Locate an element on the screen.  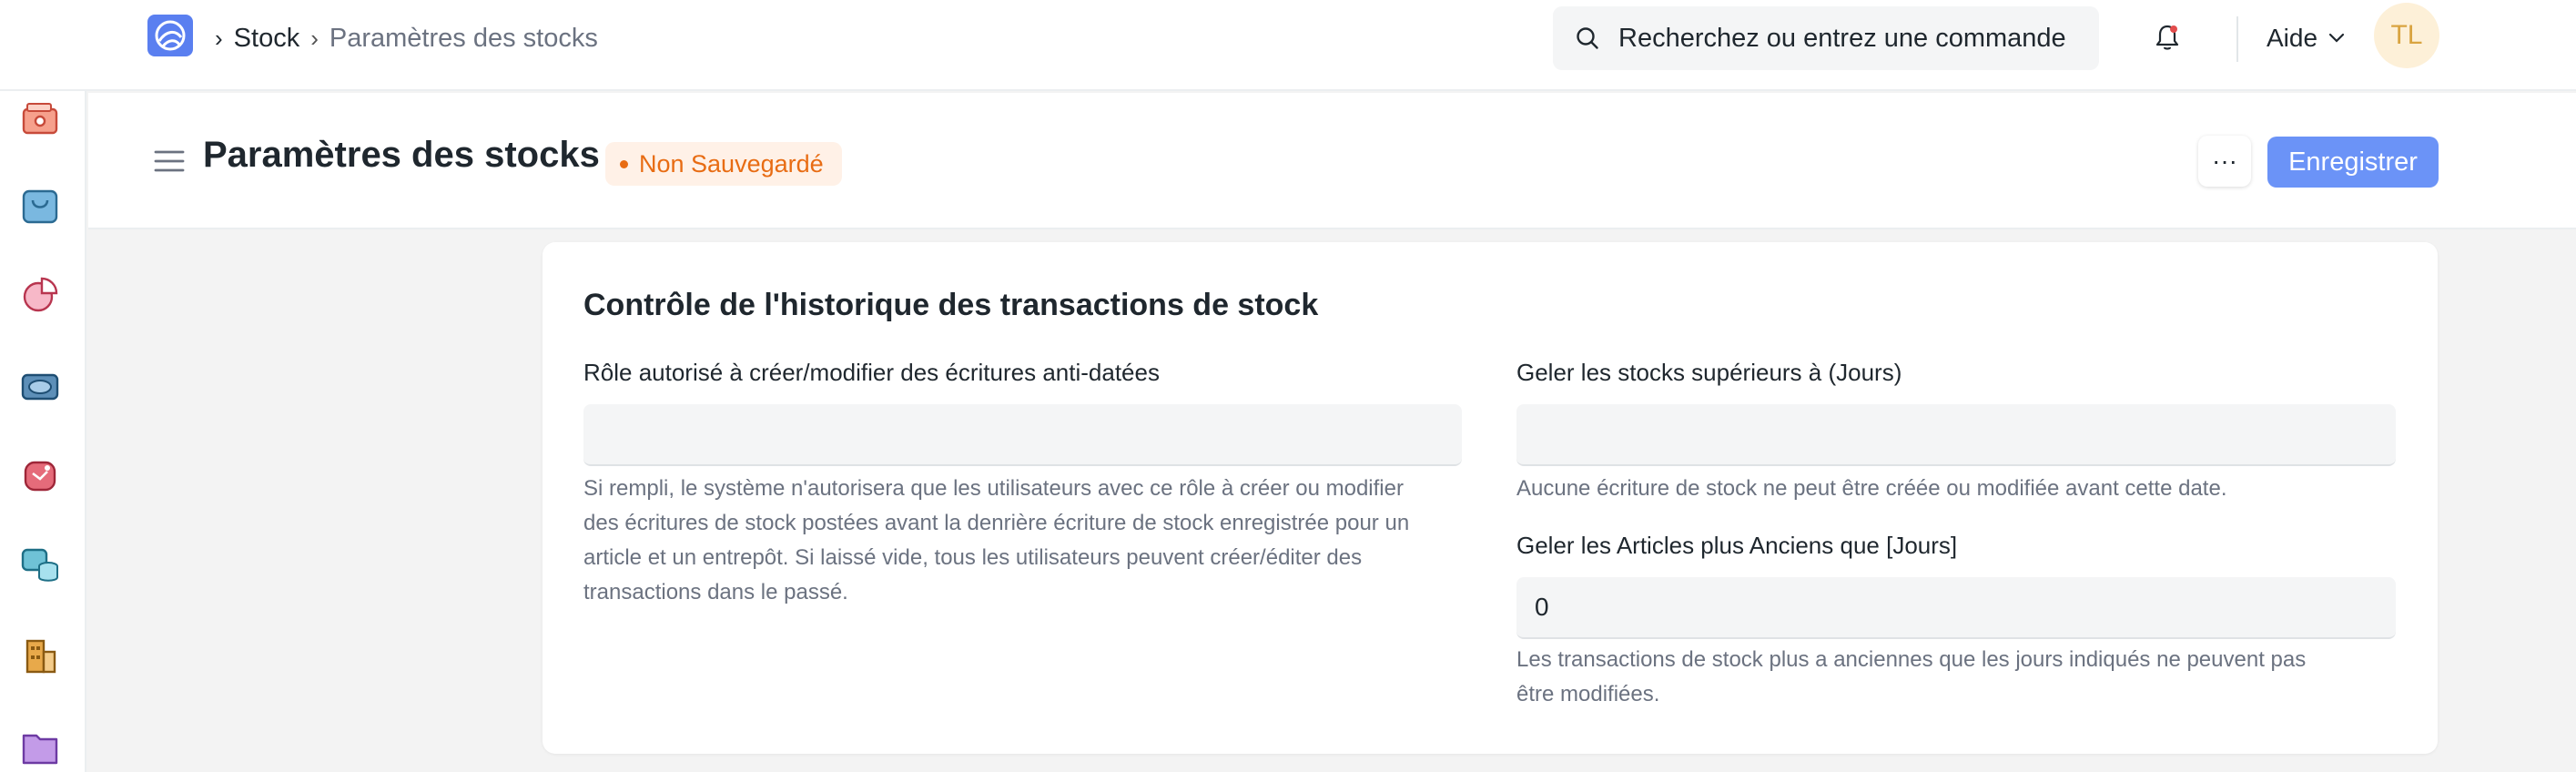
navbar-divider is located at coordinates (2237, 39).